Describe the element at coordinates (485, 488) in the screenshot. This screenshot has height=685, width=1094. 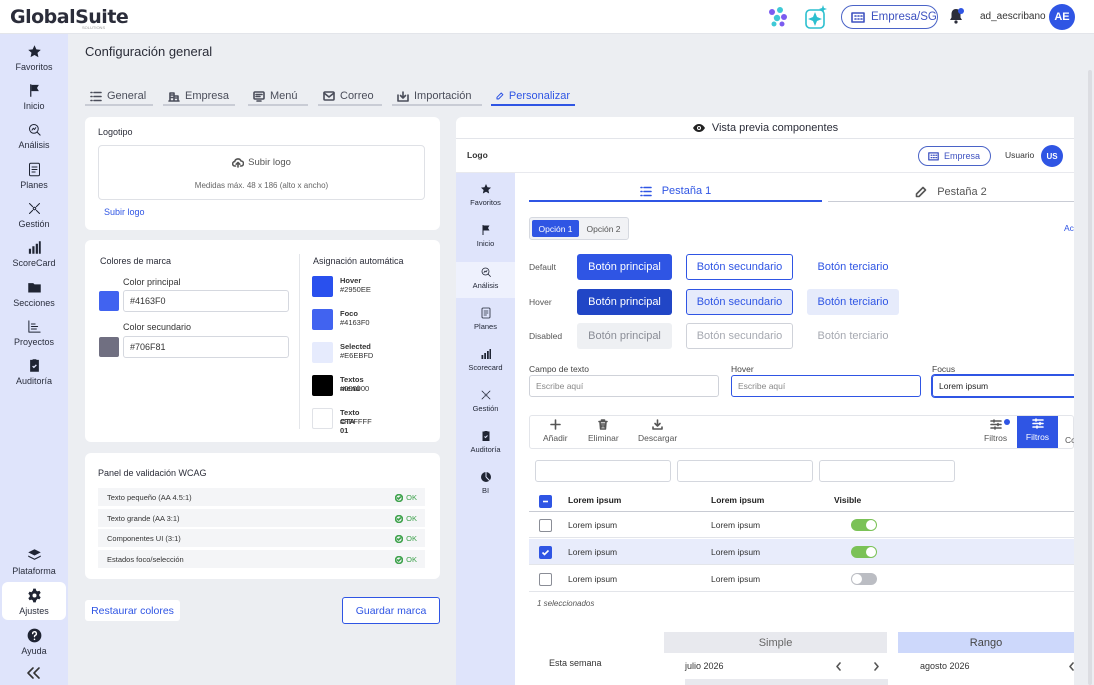
I see `preview-nav-bi: BI` at that location.